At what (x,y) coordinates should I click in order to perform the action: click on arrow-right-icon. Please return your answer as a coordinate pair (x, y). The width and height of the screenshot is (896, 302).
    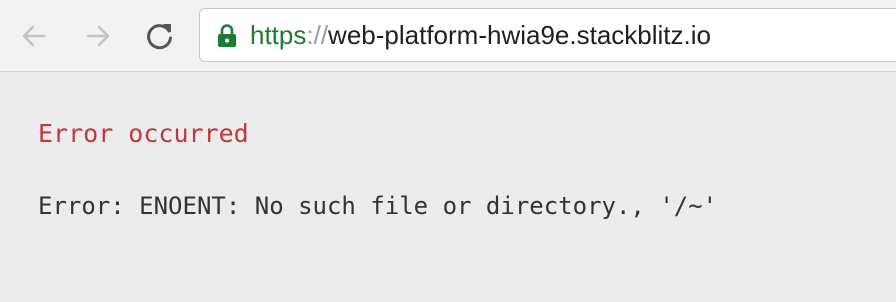
    Looking at the image, I should click on (98, 36).